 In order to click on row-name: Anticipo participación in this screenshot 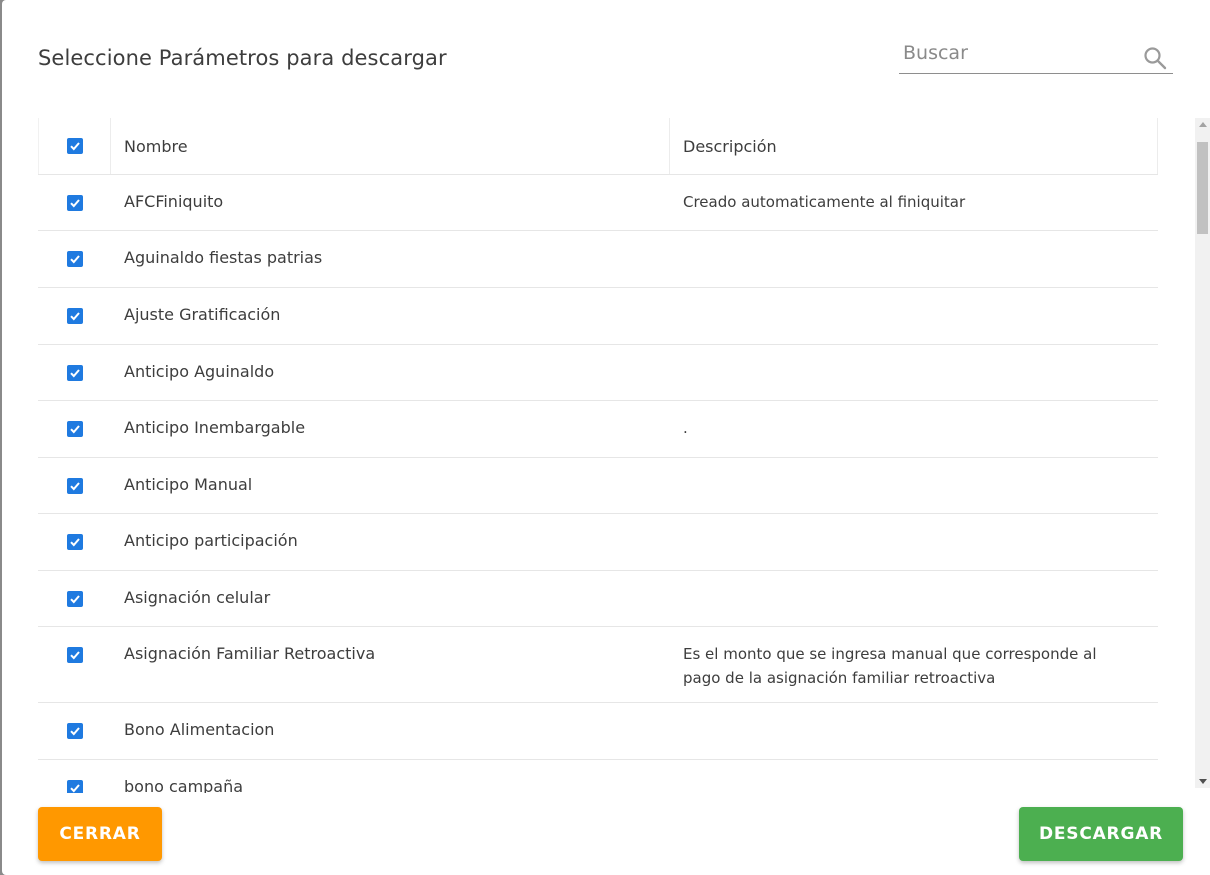, I will do `click(211, 540)`.